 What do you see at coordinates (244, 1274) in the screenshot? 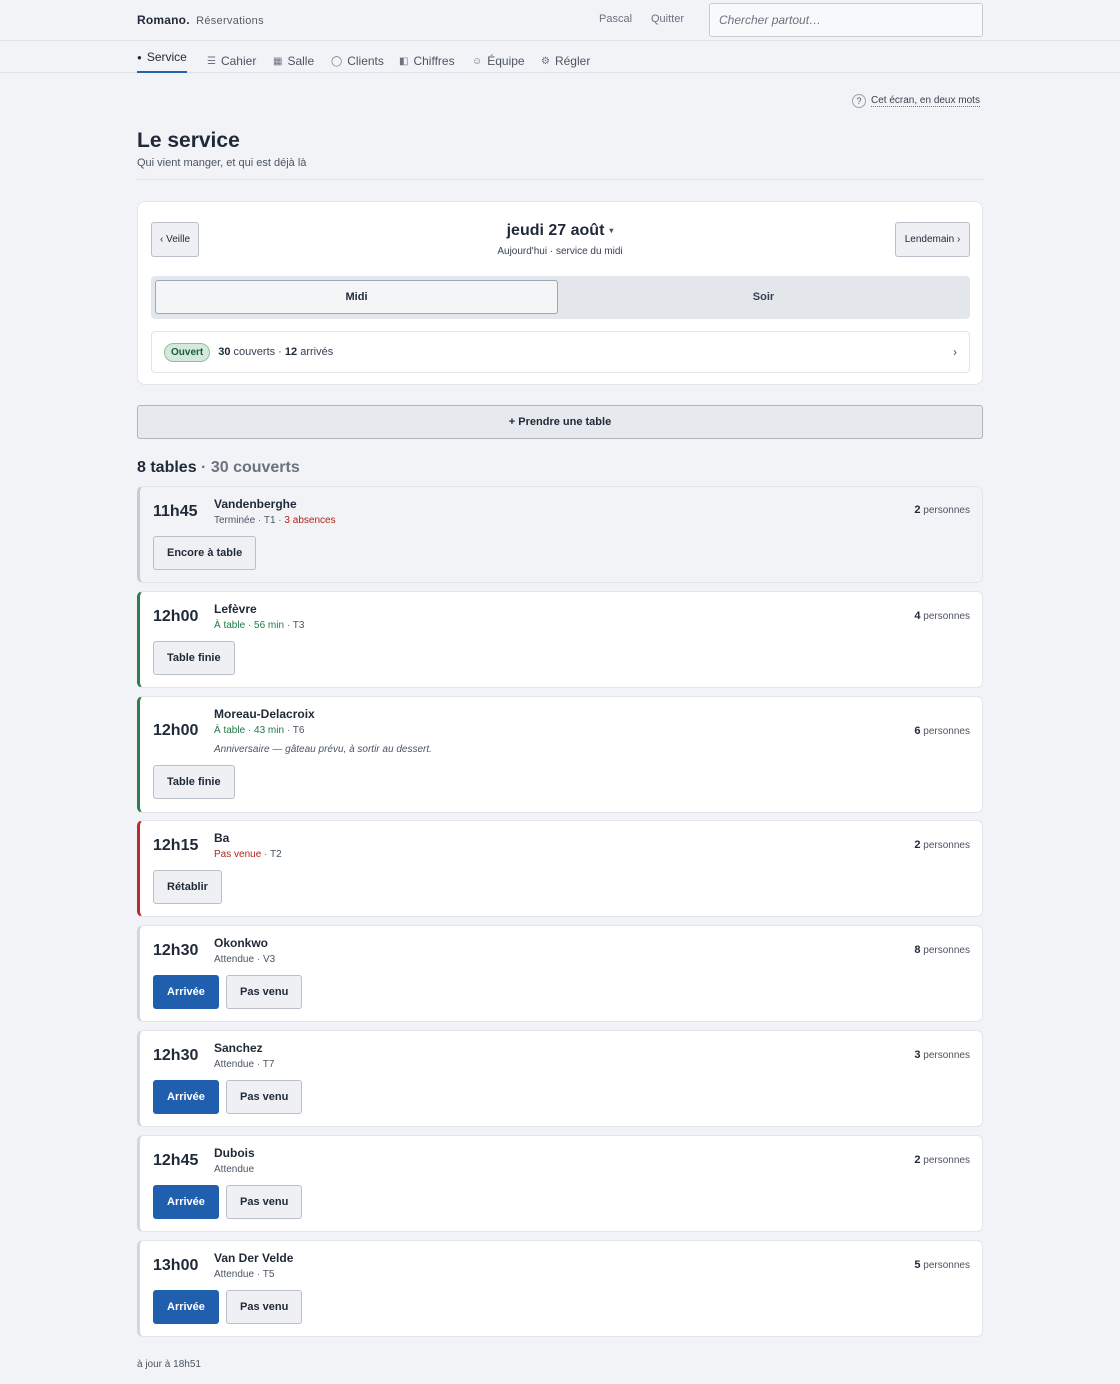
I see `reservation-meta: Attendue · T5` at bounding box center [244, 1274].